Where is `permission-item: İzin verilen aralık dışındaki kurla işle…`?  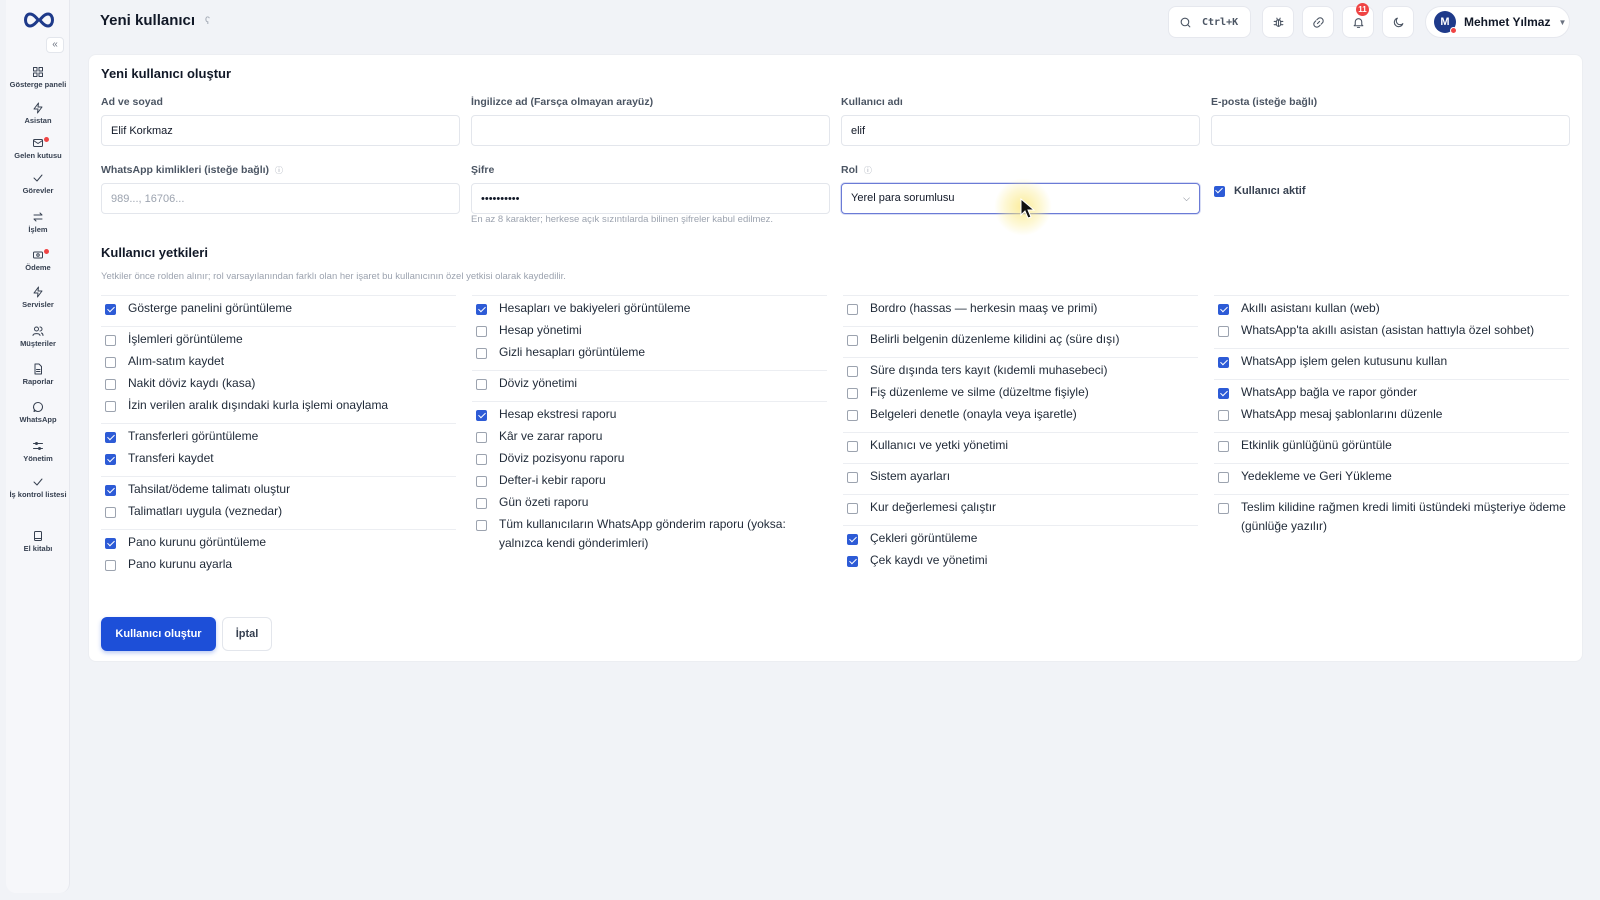 permission-item: İzin verilen aralık dışındaki kurla işle… is located at coordinates (278, 407).